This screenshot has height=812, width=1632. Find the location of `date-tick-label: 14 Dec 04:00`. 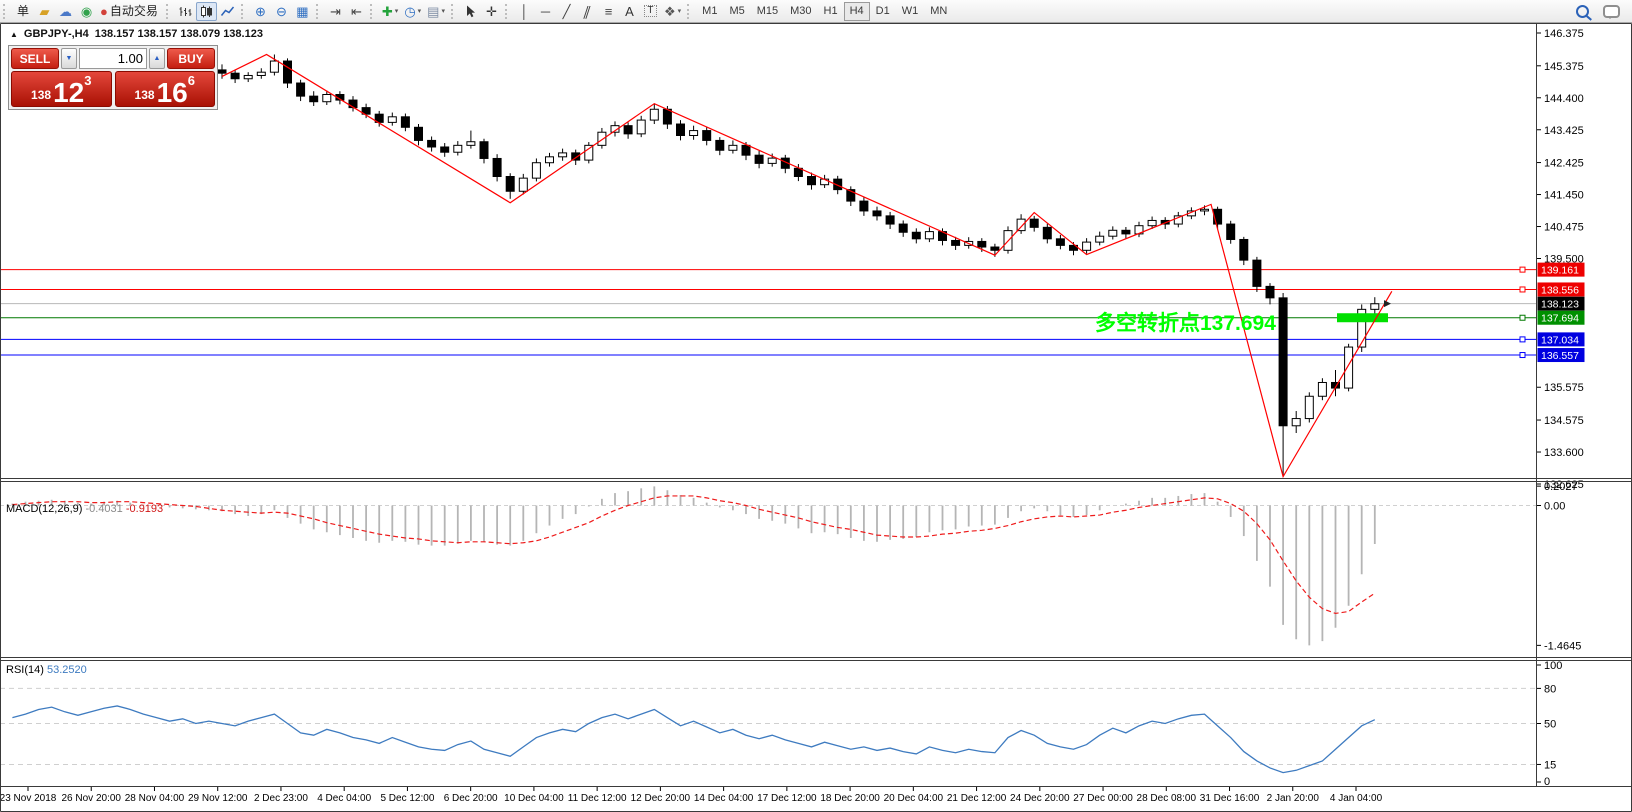

date-tick-label: 14 Dec 04:00 is located at coordinates (724, 798).